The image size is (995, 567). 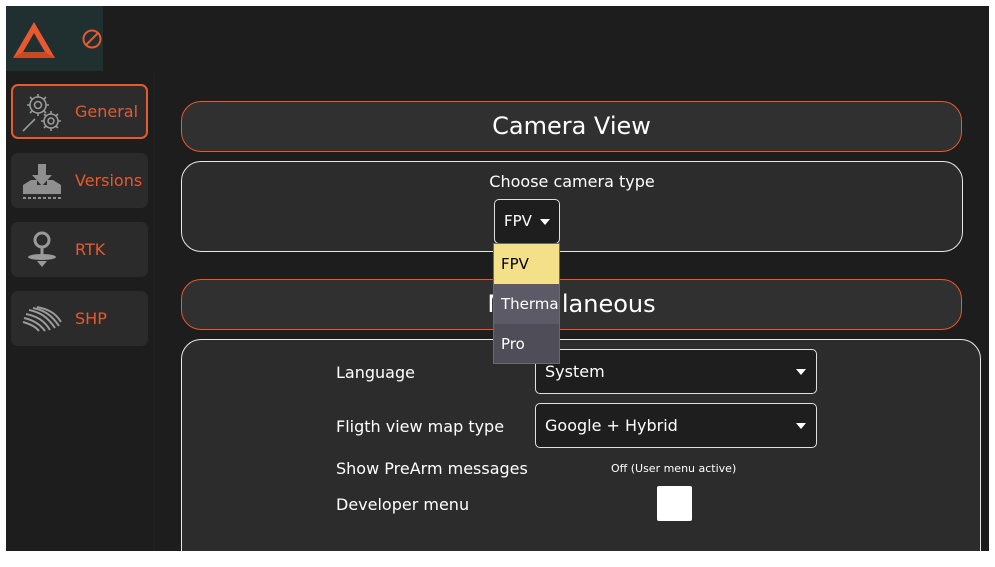 What do you see at coordinates (107, 111) in the screenshot?
I see `sidebar-item-label: General` at bounding box center [107, 111].